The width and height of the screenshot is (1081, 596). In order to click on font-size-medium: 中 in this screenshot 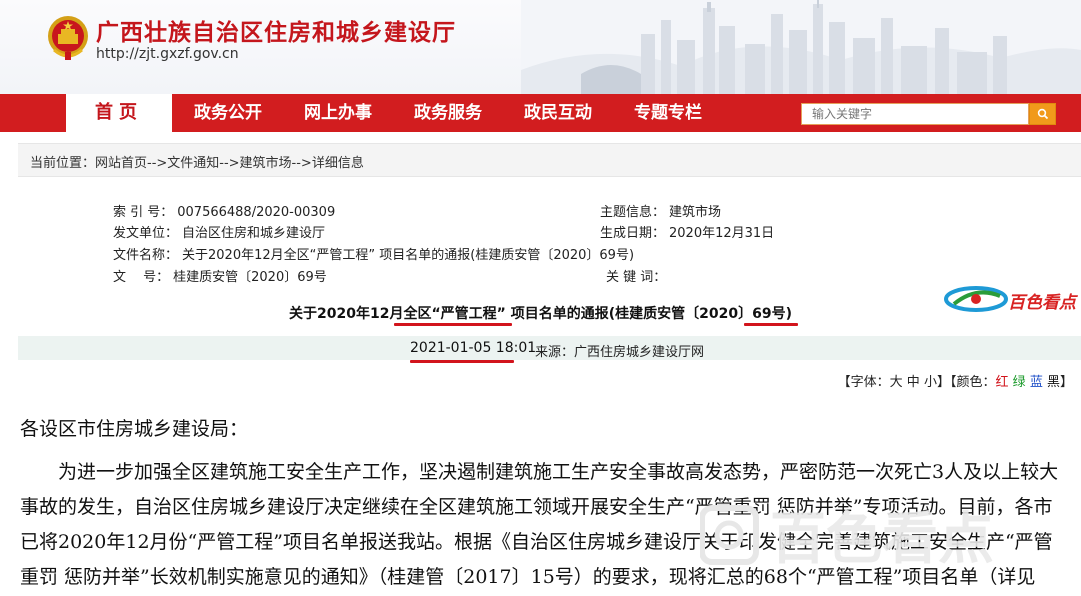, I will do `click(913, 382)`.